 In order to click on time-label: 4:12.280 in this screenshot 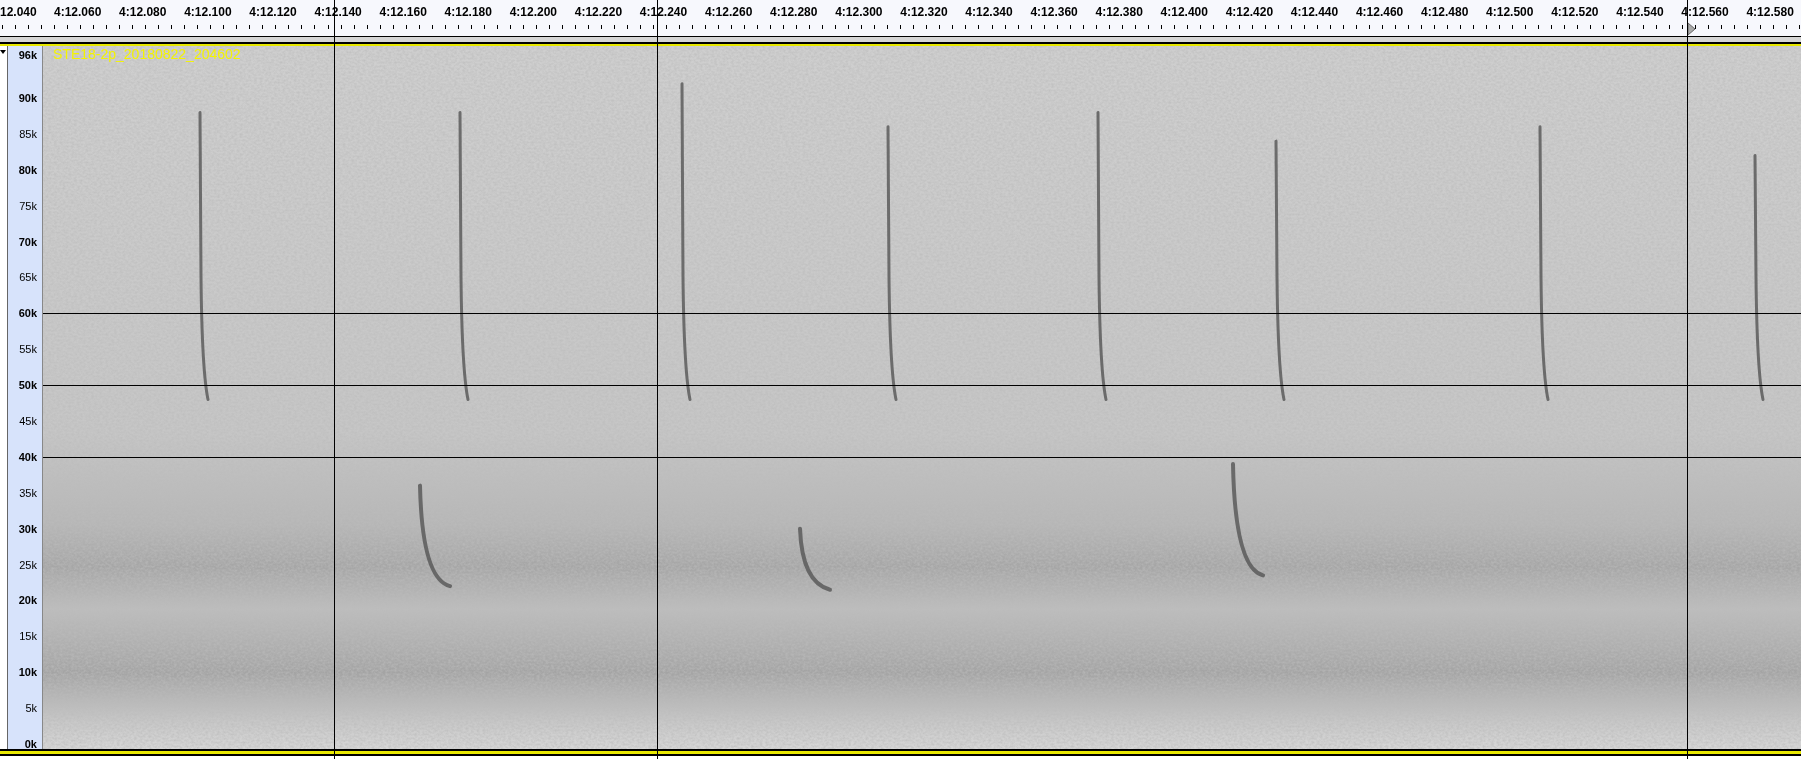, I will do `click(794, 12)`.